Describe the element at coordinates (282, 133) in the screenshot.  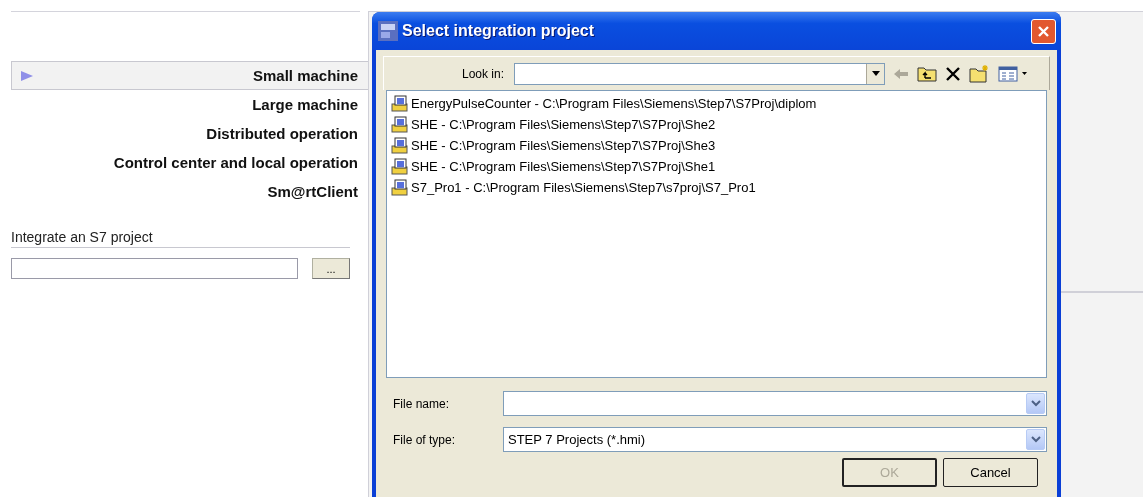
I see `menu-item-label: Distributed operation` at that location.